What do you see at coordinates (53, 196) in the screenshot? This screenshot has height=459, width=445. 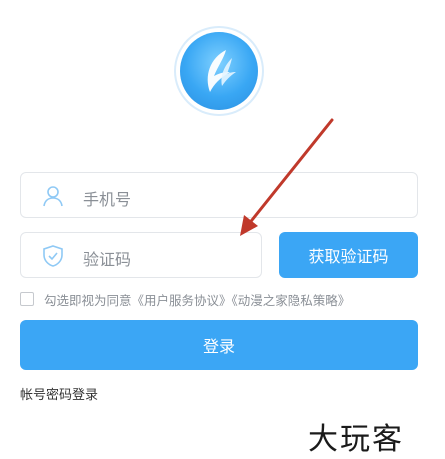 I see `user-icon` at bounding box center [53, 196].